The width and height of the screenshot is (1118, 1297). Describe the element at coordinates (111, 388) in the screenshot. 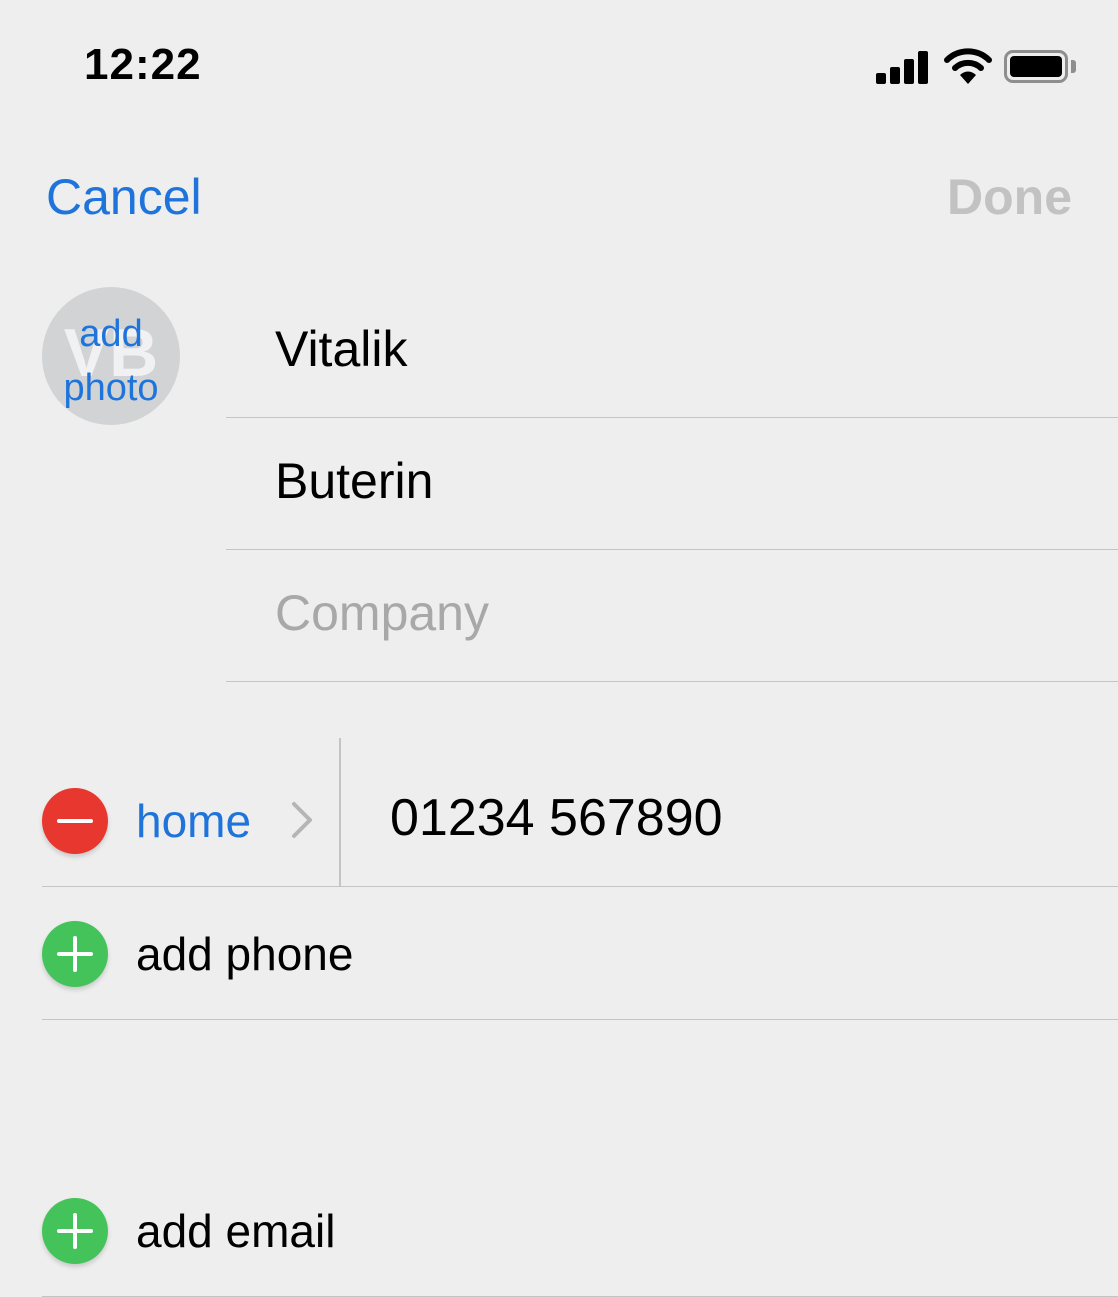

I see `add-photo-line-2: photo` at that location.